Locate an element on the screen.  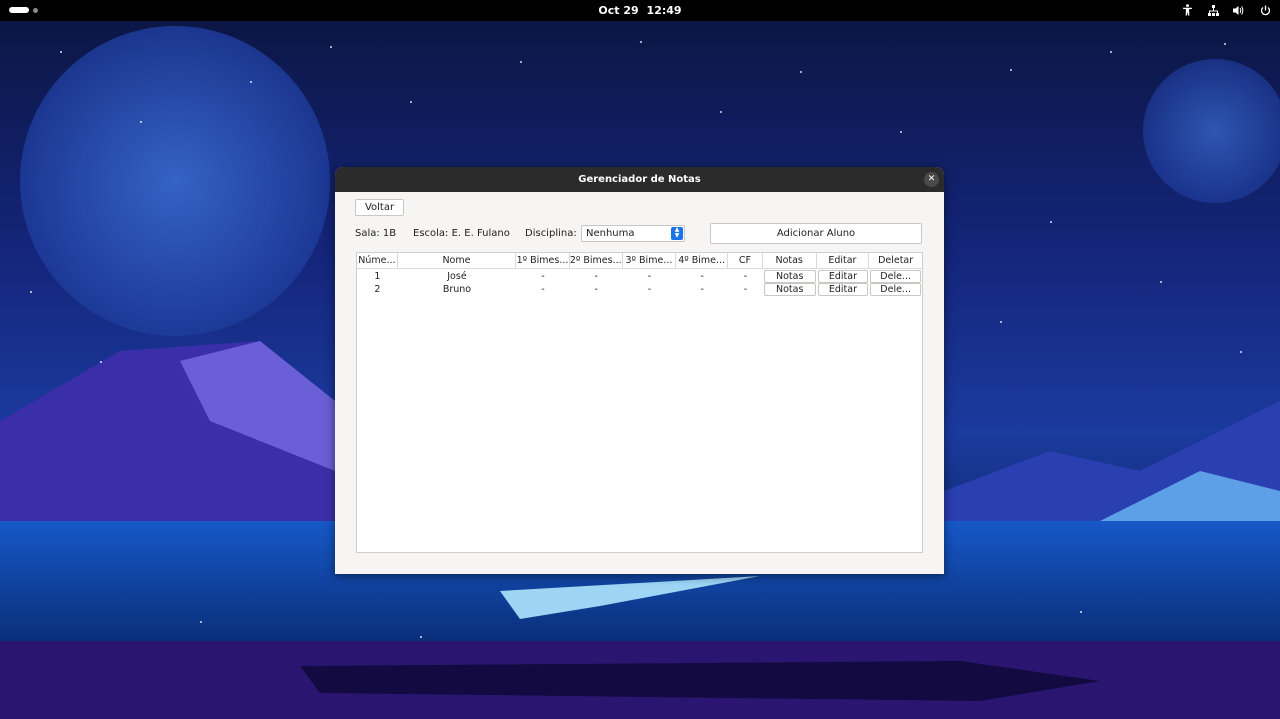
window-titlebar: Gerenciador de Notas ✕ is located at coordinates (639, 179).